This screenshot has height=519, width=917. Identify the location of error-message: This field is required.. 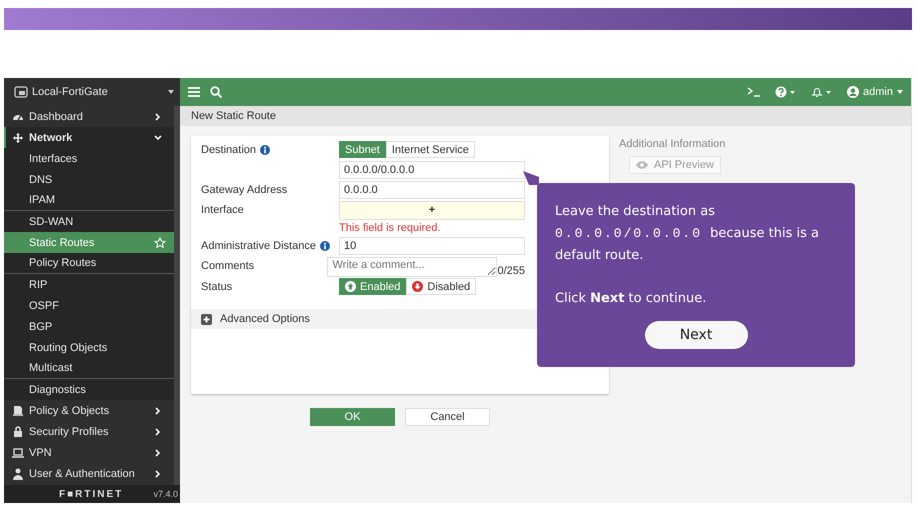
(390, 228).